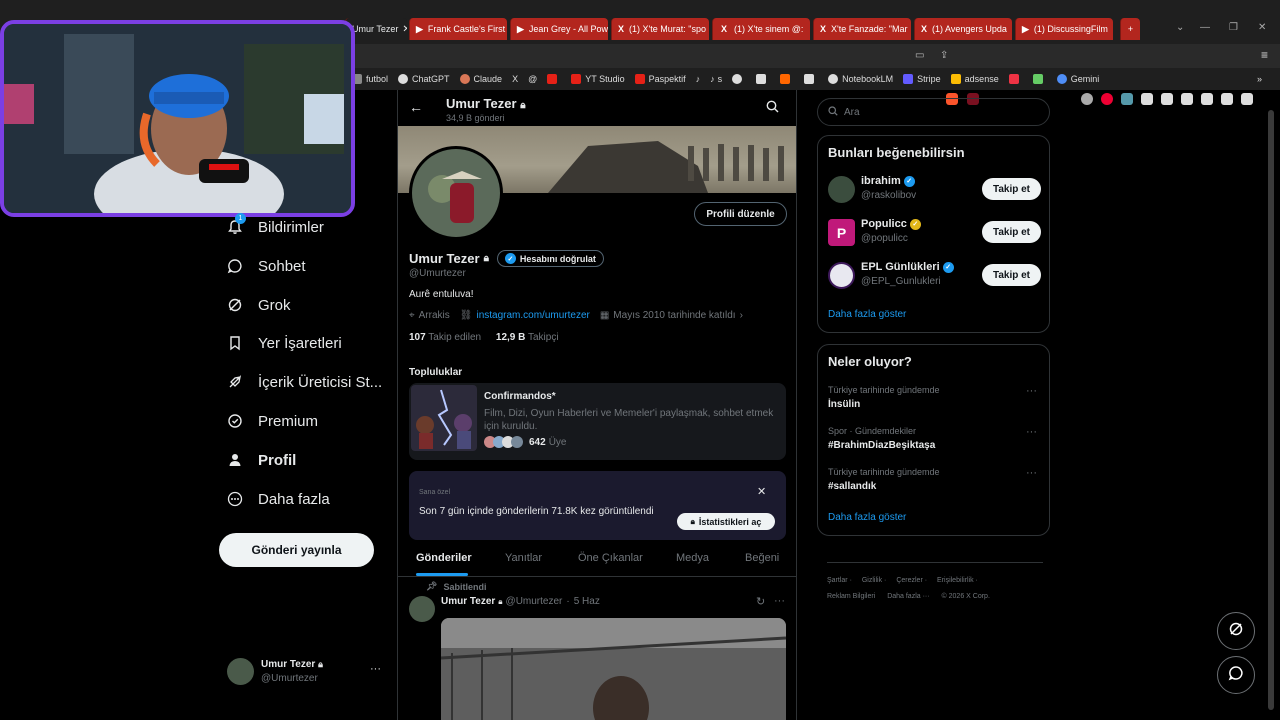 The height and width of the screenshot is (720, 1280). Describe the element at coordinates (307, 672) in the screenshot. I see `account-switcher: Umur Tezer 🔒︎ @Umurtezer ···` at that location.